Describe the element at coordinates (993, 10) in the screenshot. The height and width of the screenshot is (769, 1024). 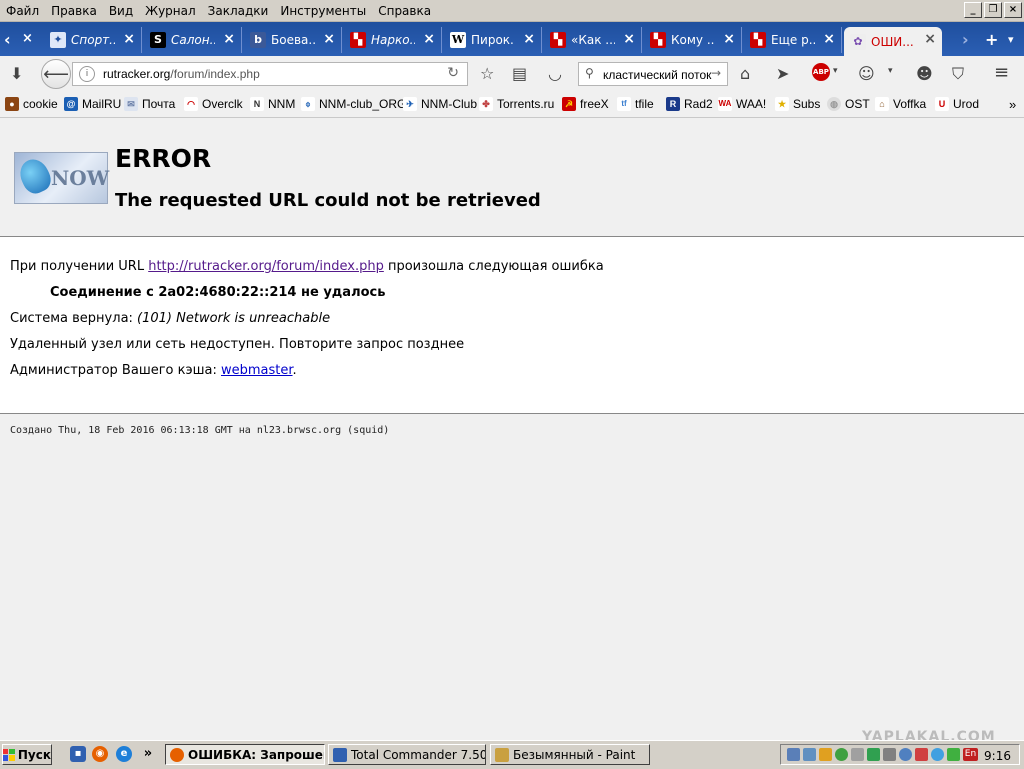
I see `restore-button: ❐` at that location.